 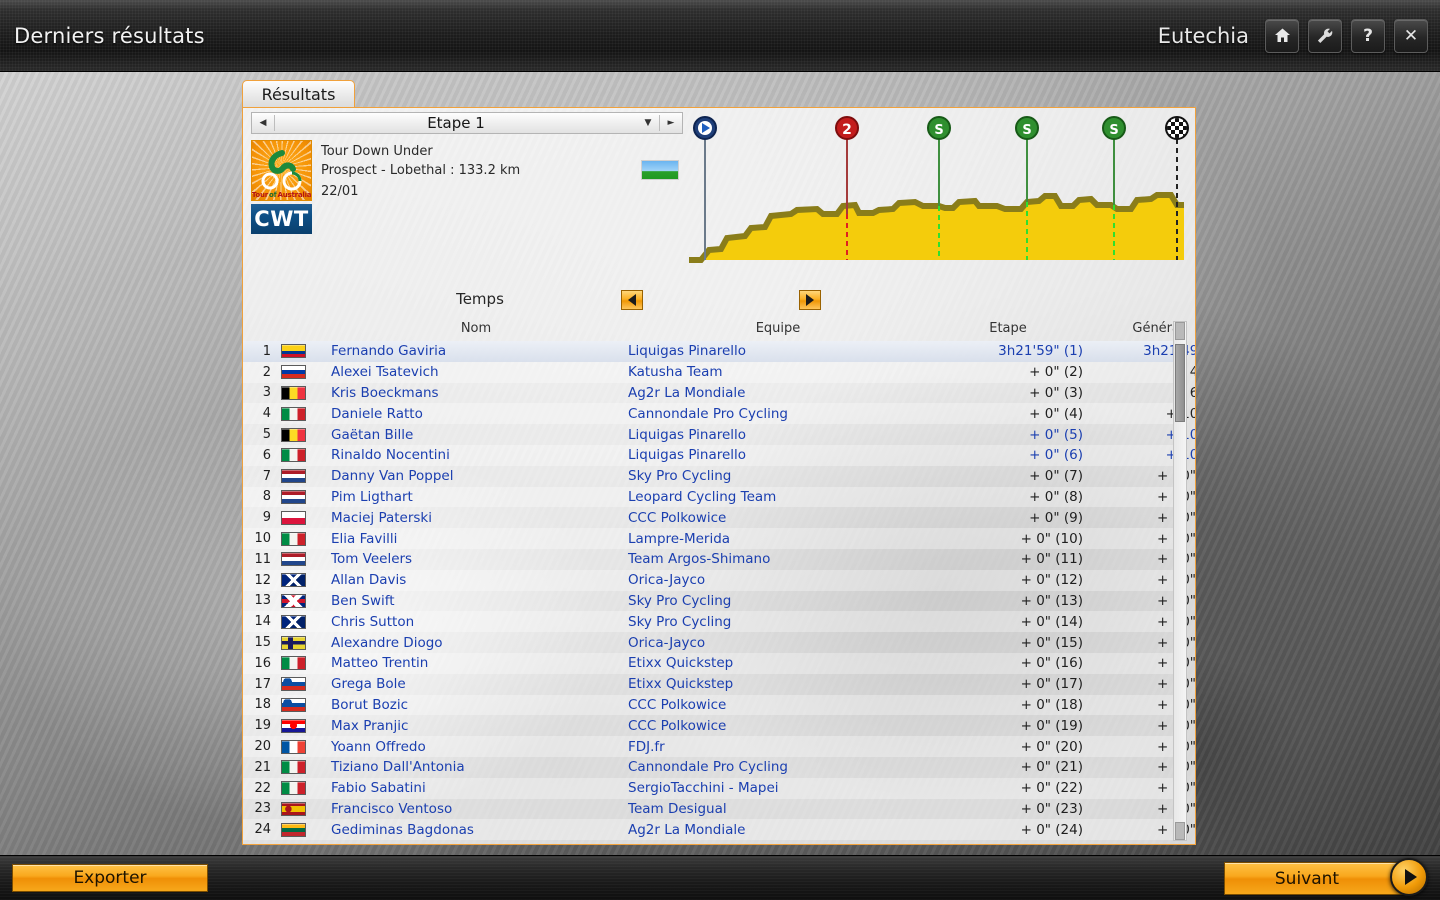 I want to click on titlebar-controls: Eutechia ? ✕, so click(x=1299, y=35).